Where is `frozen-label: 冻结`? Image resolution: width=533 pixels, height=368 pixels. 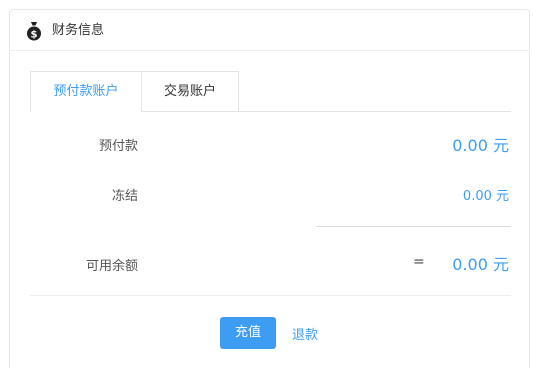
frozen-label: 冻结 is located at coordinates (124, 196).